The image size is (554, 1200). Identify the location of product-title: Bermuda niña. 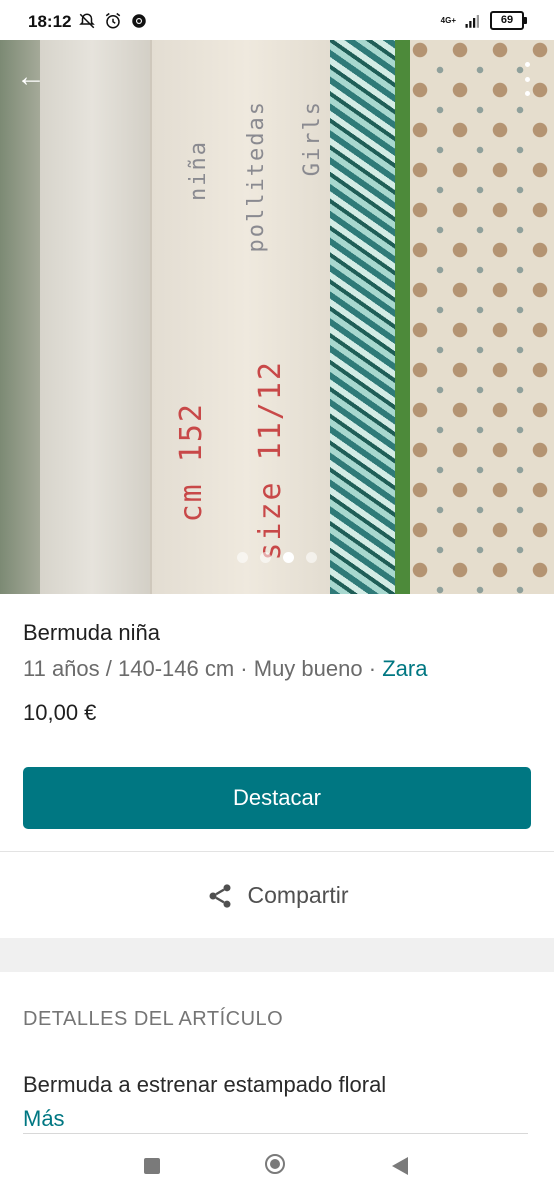
(91, 632).